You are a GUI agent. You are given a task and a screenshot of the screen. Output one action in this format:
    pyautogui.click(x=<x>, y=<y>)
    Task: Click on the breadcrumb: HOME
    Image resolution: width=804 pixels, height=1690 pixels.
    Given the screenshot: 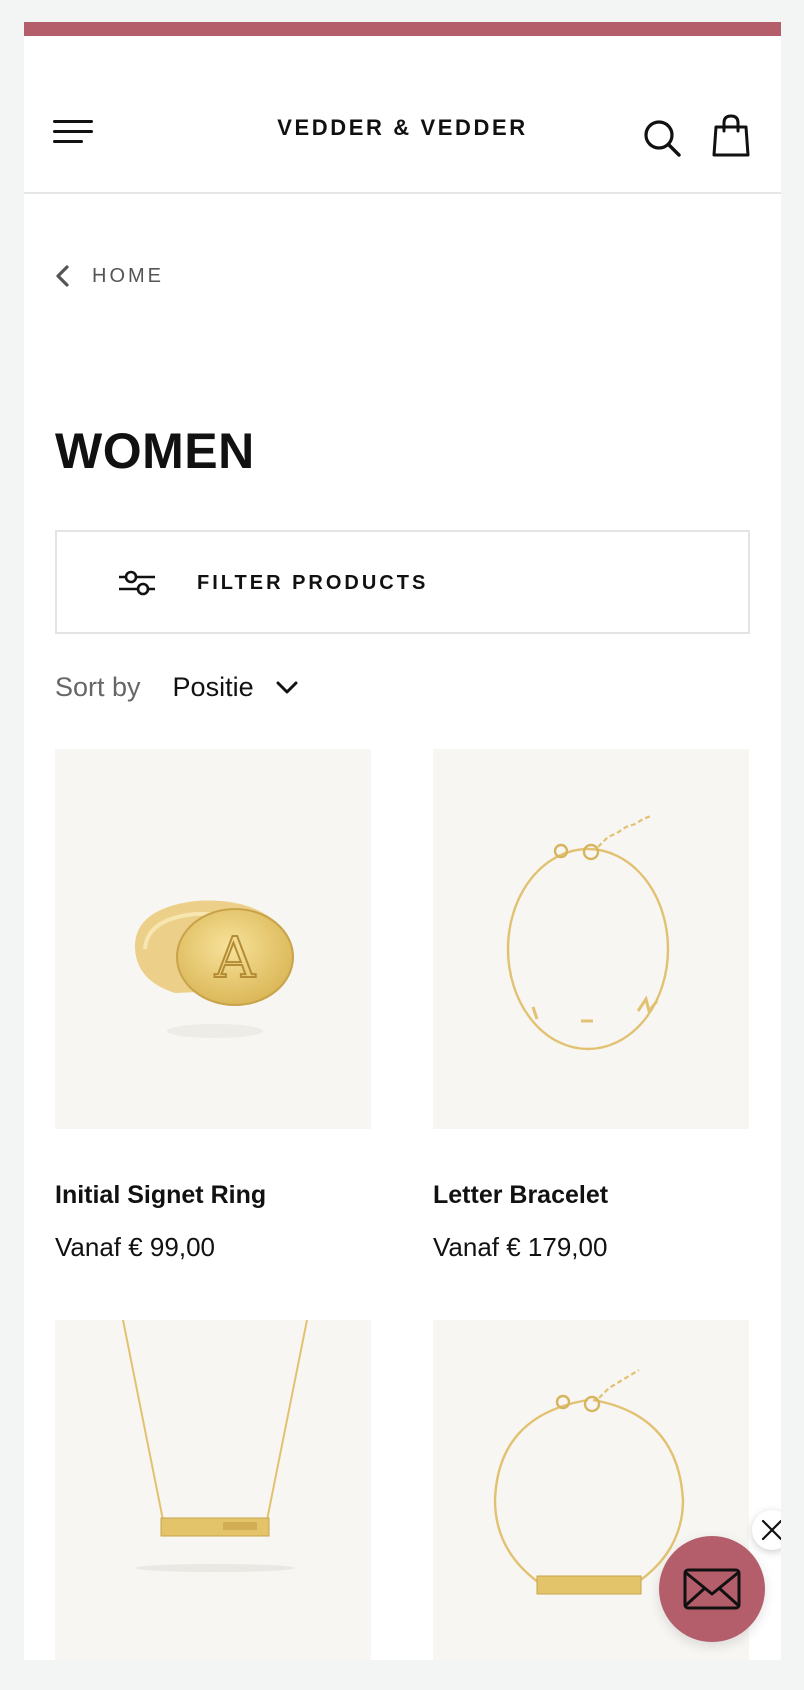 What is the action you would take?
    pyautogui.click(x=109, y=276)
    